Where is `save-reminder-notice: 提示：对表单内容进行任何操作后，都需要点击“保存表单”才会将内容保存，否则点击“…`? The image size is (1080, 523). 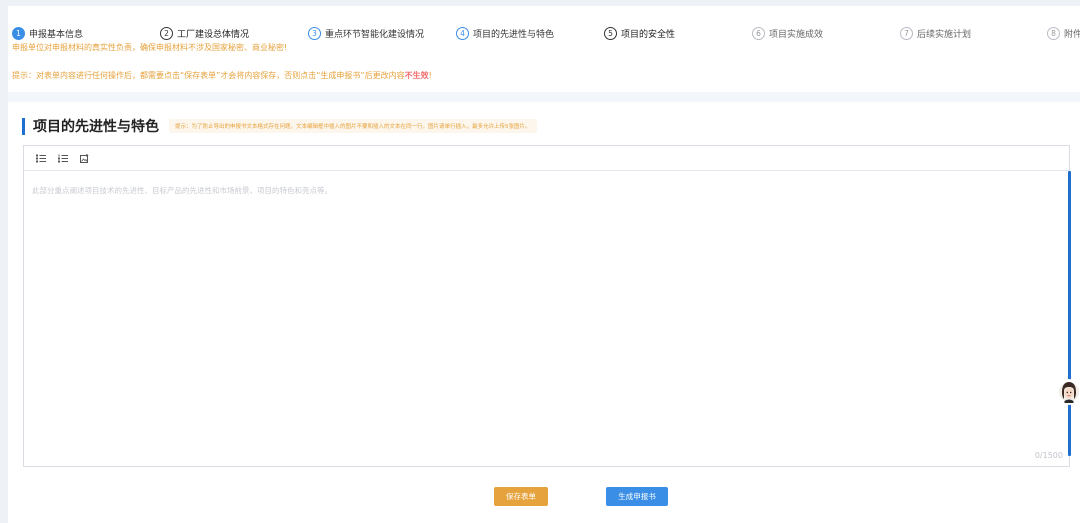 save-reminder-notice: 提示：对表单内容进行任何操作后，都需要点击“保存表单”才会将内容保存，否则点击“… is located at coordinates (222, 75).